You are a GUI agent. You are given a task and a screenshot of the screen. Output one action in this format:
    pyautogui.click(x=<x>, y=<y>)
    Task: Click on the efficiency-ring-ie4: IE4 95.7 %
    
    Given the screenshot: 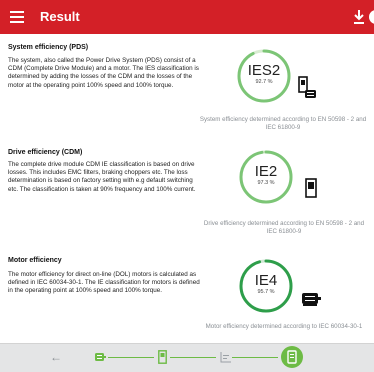 What is the action you would take?
    pyautogui.click(x=266, y=286)
    